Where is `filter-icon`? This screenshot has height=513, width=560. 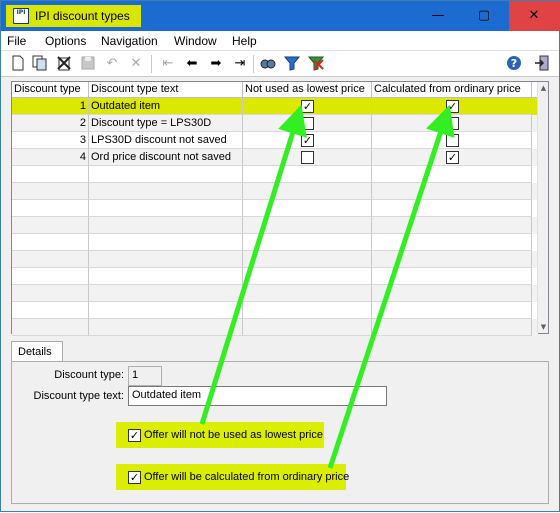 filter-icon is located at coordinates (292, 64).